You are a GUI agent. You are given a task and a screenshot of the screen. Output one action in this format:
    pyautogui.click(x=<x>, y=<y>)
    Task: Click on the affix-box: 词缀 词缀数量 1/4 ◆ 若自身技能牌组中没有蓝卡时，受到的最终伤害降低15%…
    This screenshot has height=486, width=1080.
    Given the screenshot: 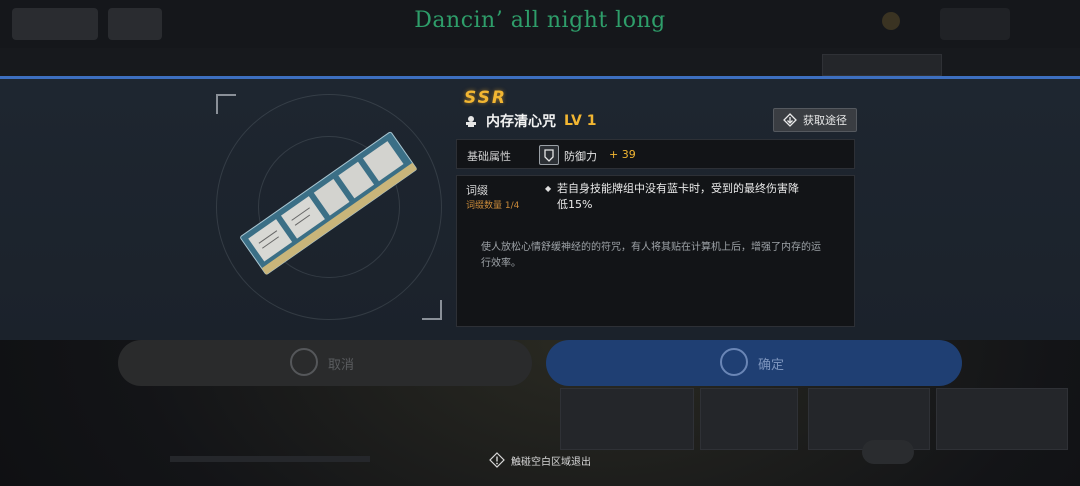 What is the action you would take?
    pyautogui.click(x=655, y=251)
    